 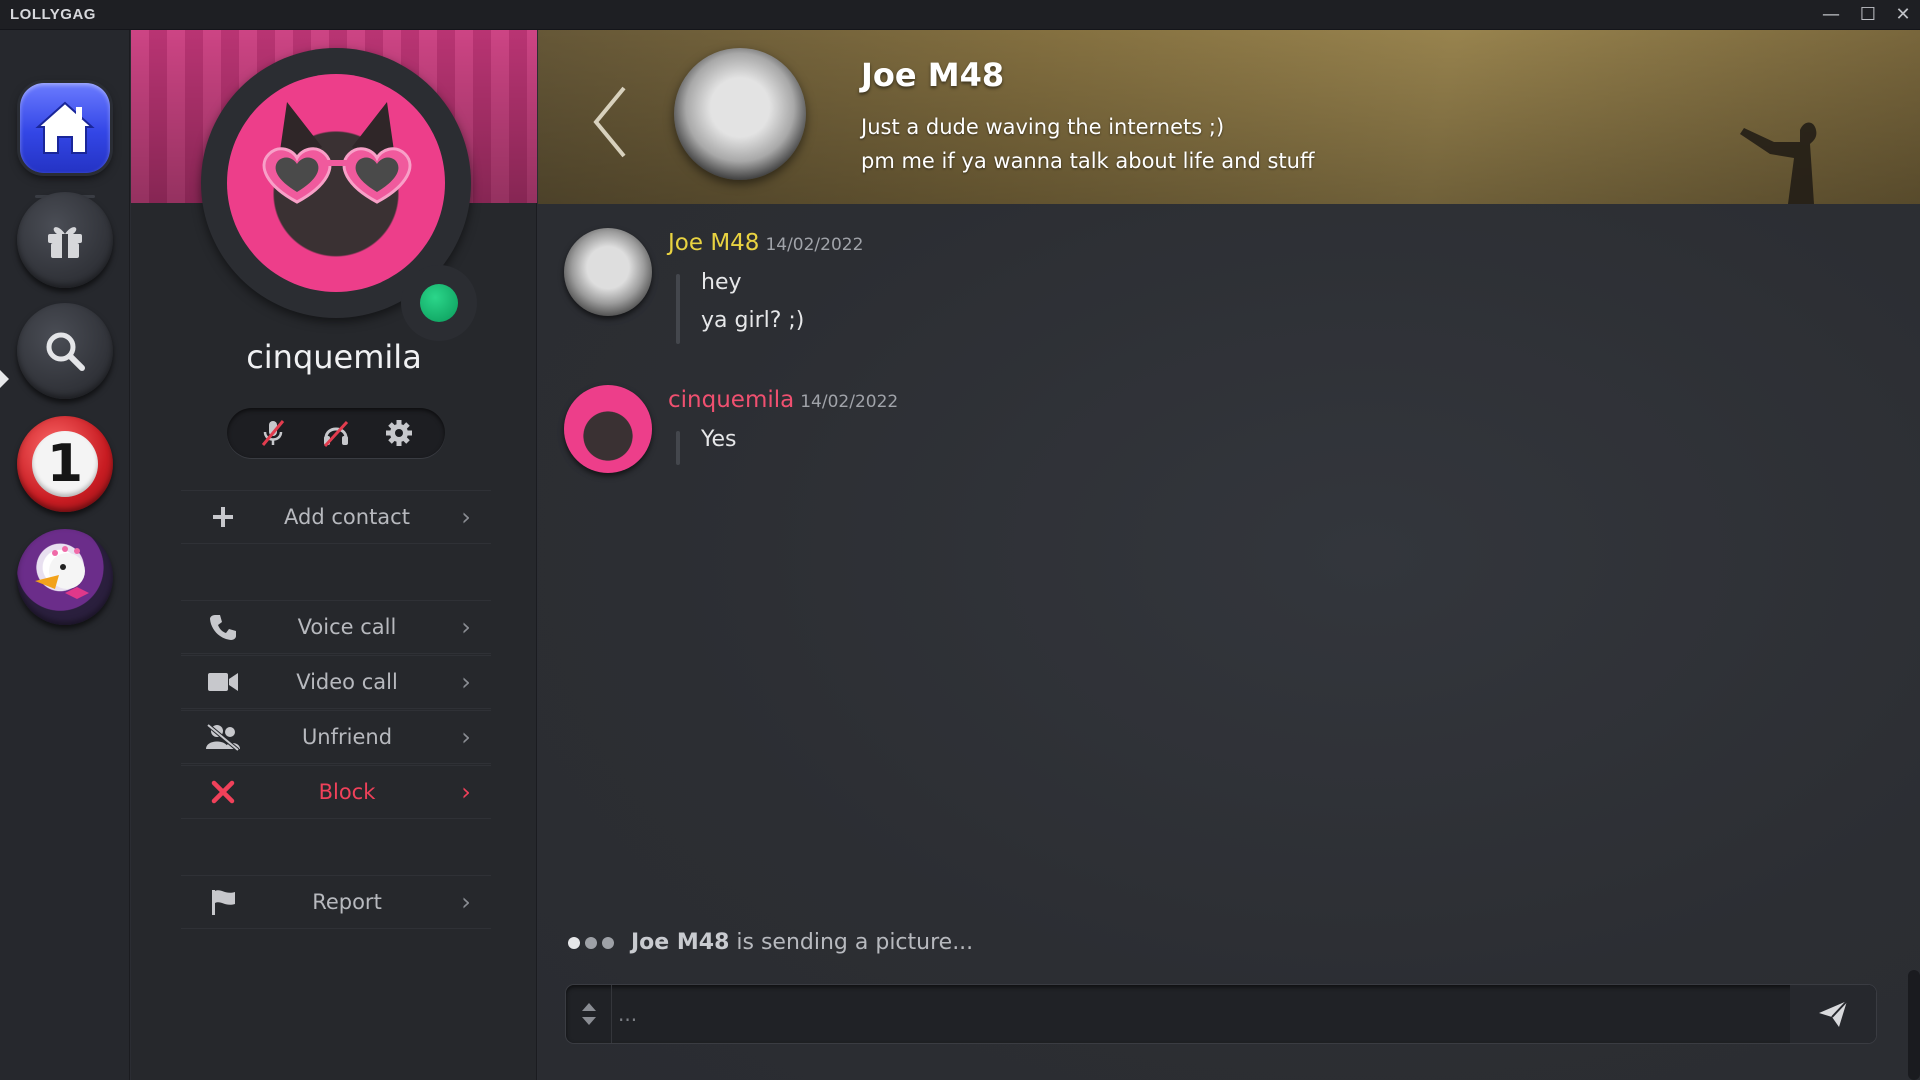 I want to click on menu-label: Block, so click(x=347, y=792).